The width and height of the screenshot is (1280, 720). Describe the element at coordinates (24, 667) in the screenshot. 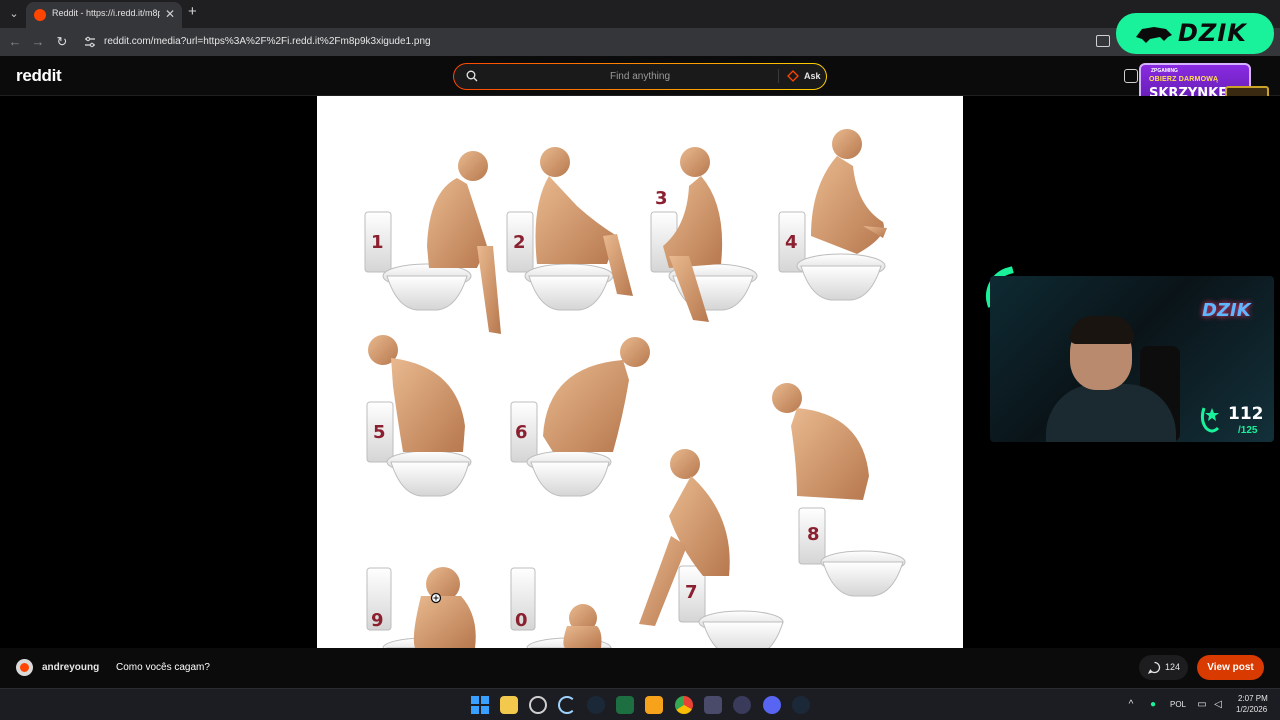

I see `avatar` at that location.